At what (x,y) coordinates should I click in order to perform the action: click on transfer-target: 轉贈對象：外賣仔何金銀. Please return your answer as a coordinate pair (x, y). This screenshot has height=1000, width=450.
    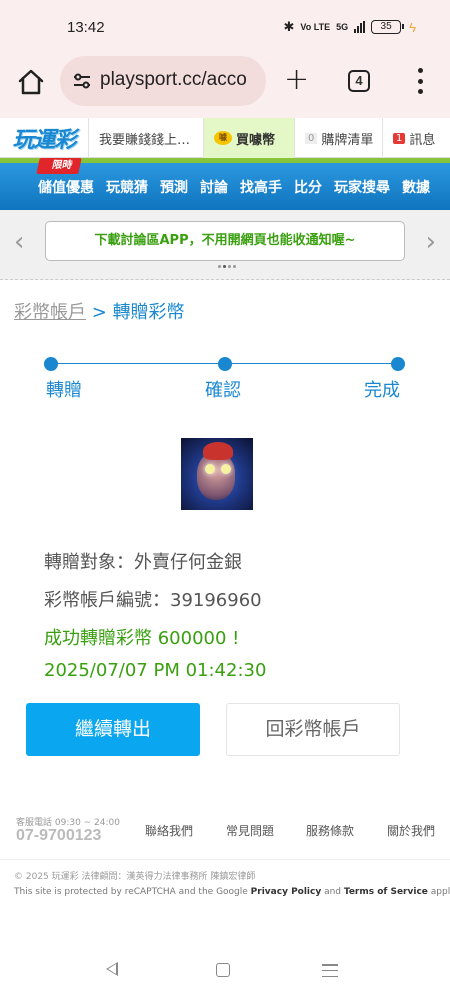
    Looking at the image, I should click on (143, 562).